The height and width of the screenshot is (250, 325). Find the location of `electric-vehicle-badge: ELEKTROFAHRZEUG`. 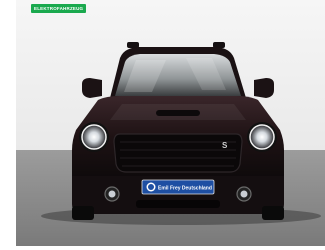

electric-vehicle-badge: ELEKTROFAHRZEUG is located at coordinates (59, 8).